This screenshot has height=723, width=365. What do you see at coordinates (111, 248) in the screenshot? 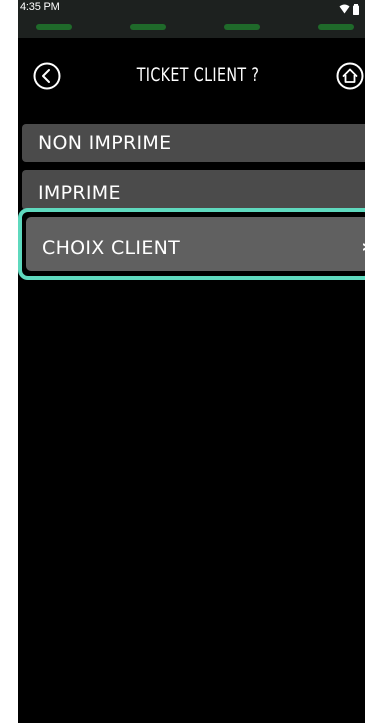
I see `option-label: CHOIX CLIENT` at bounding box center [111, 248].